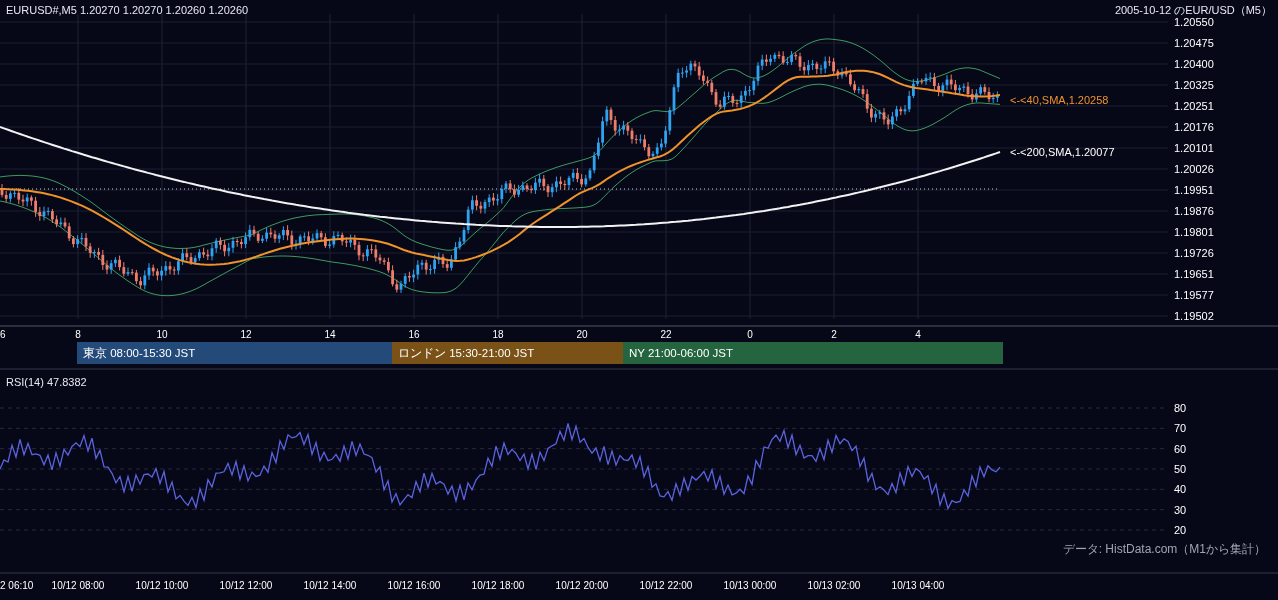 The height and width of the screenshot is (600, 1278). What do you see at coordinates (507, 353) in the screenshot?
I see `session-band: ロンドン 15:30-21:00 JST` at bounding box center [507, 353].